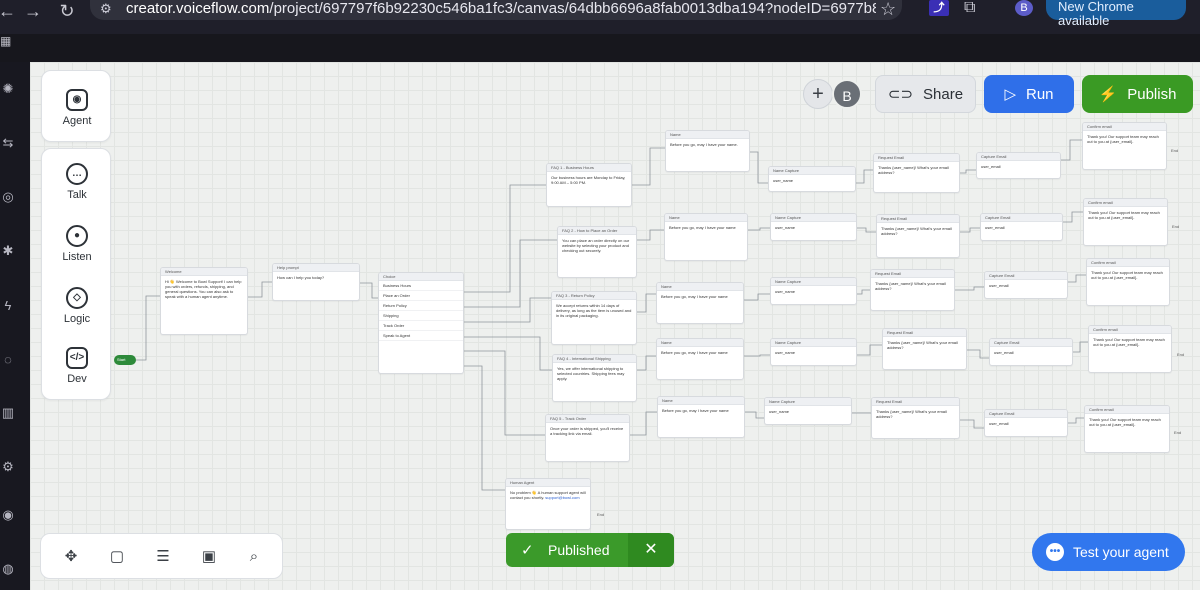  I want to click on close-icon: ✕, so click(651, 550).